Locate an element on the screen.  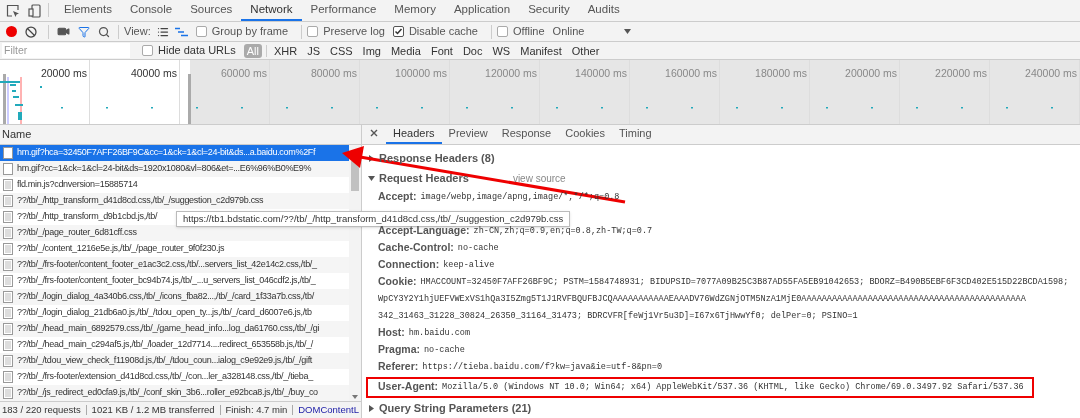
request-row: ??/tb/_/frs-footer/content_footer_e1ac3c2.css,/tb/...servers_list_42e14c2.css,/tb/_ is located at coordinates (174, 265).